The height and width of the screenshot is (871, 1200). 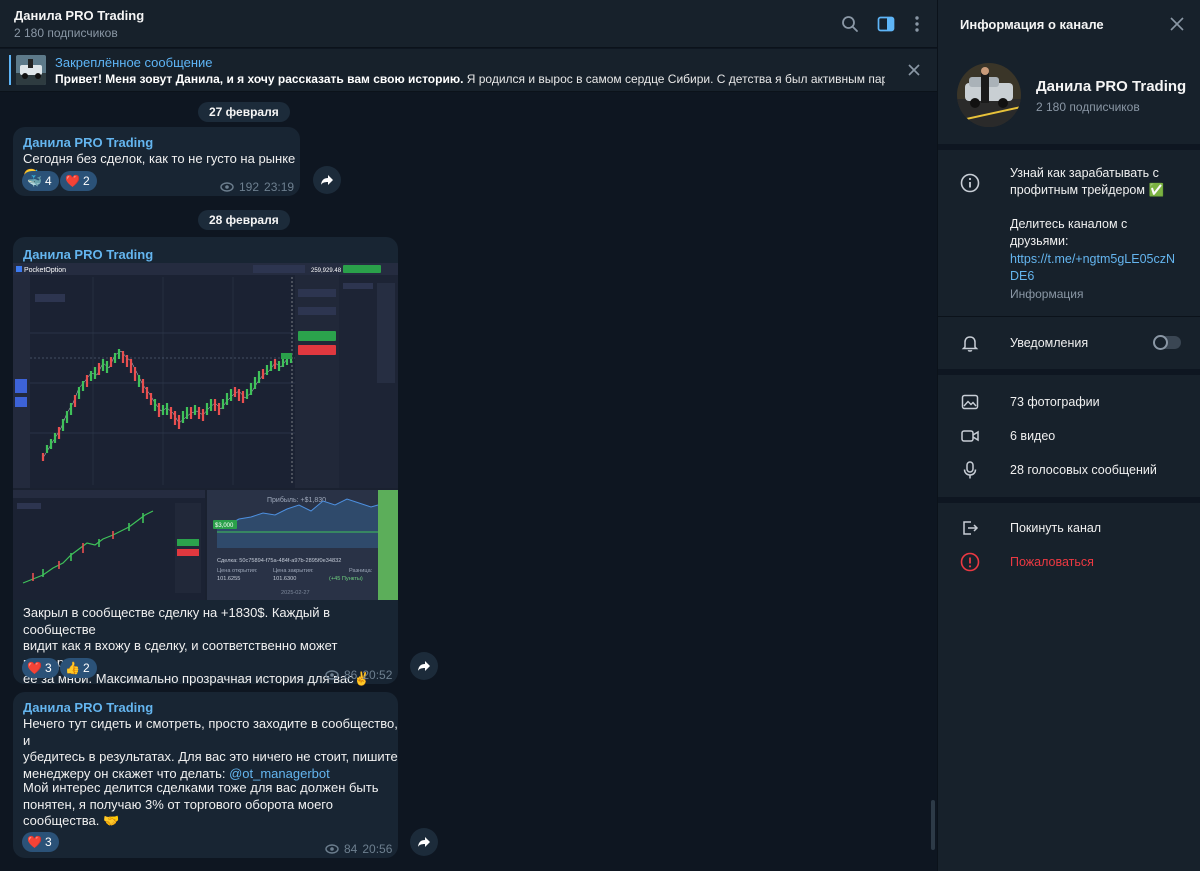 I want to click on leave-icon, so click(x=971, y=528).